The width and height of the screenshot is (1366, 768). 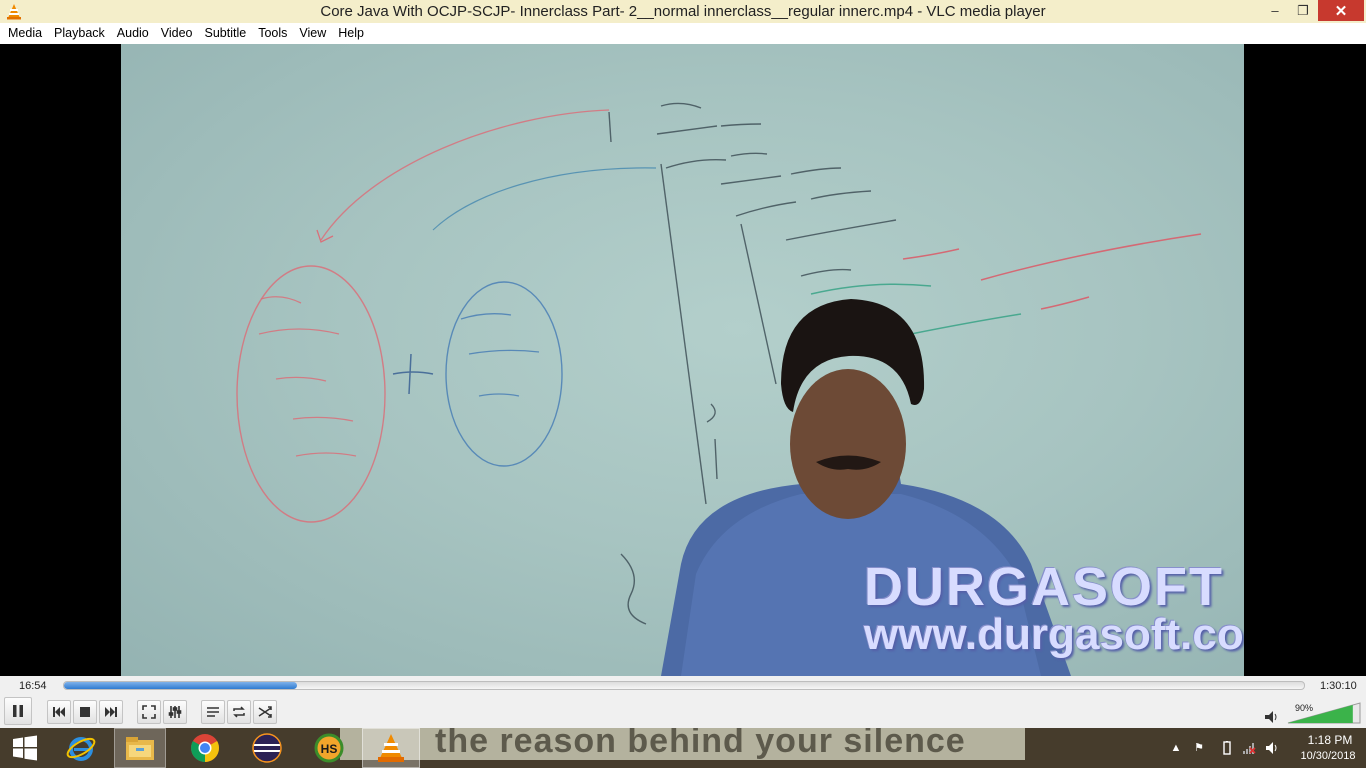 I want to click on fullscreen-icon, so click(x=149, y=712).